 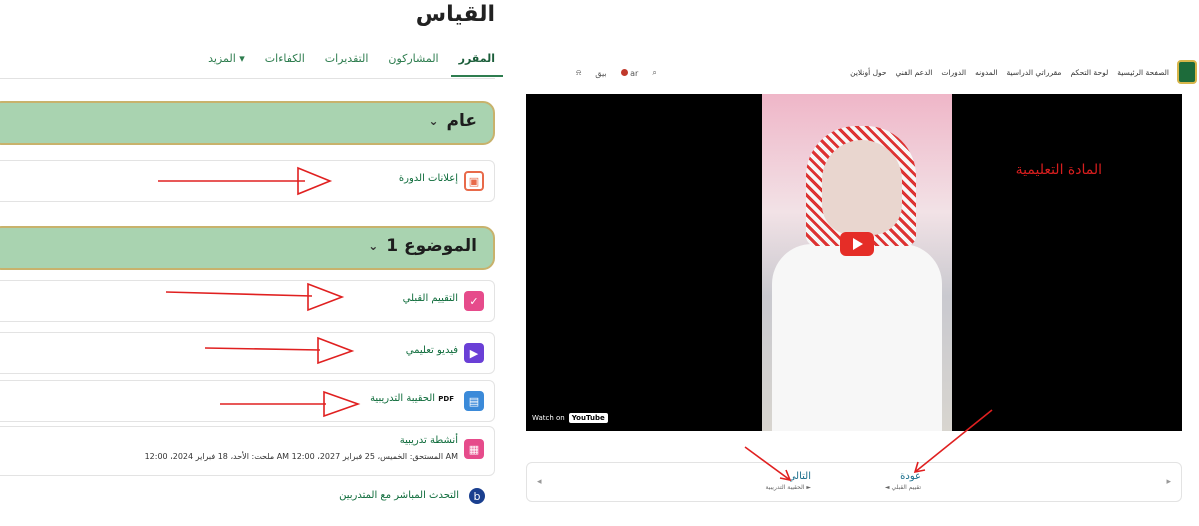 I want to click on pdf-badge: PDF, so click(x=446, y=399).